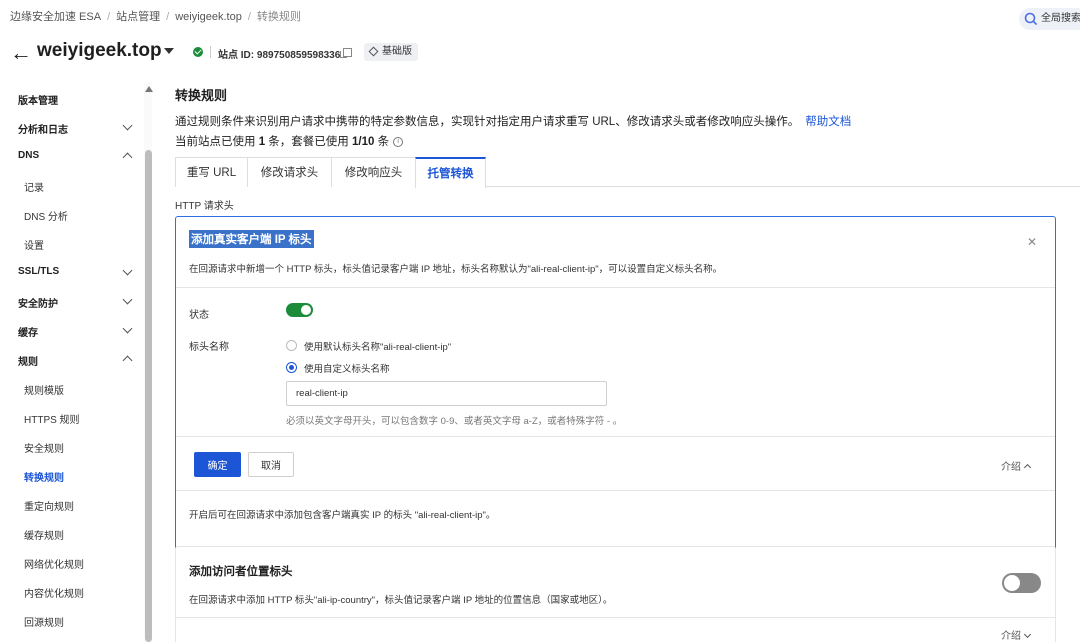 The height and width of the screenshot is (642, 1080). I want to click on breadcrumb-item: 站点管理, so click(138, 16).